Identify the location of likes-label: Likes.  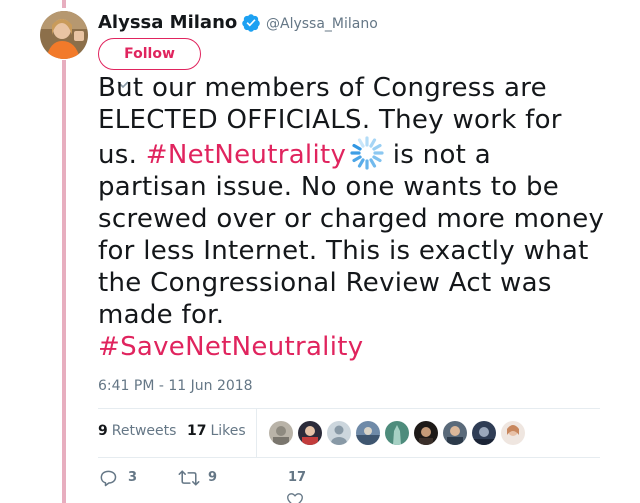
(228, 431).